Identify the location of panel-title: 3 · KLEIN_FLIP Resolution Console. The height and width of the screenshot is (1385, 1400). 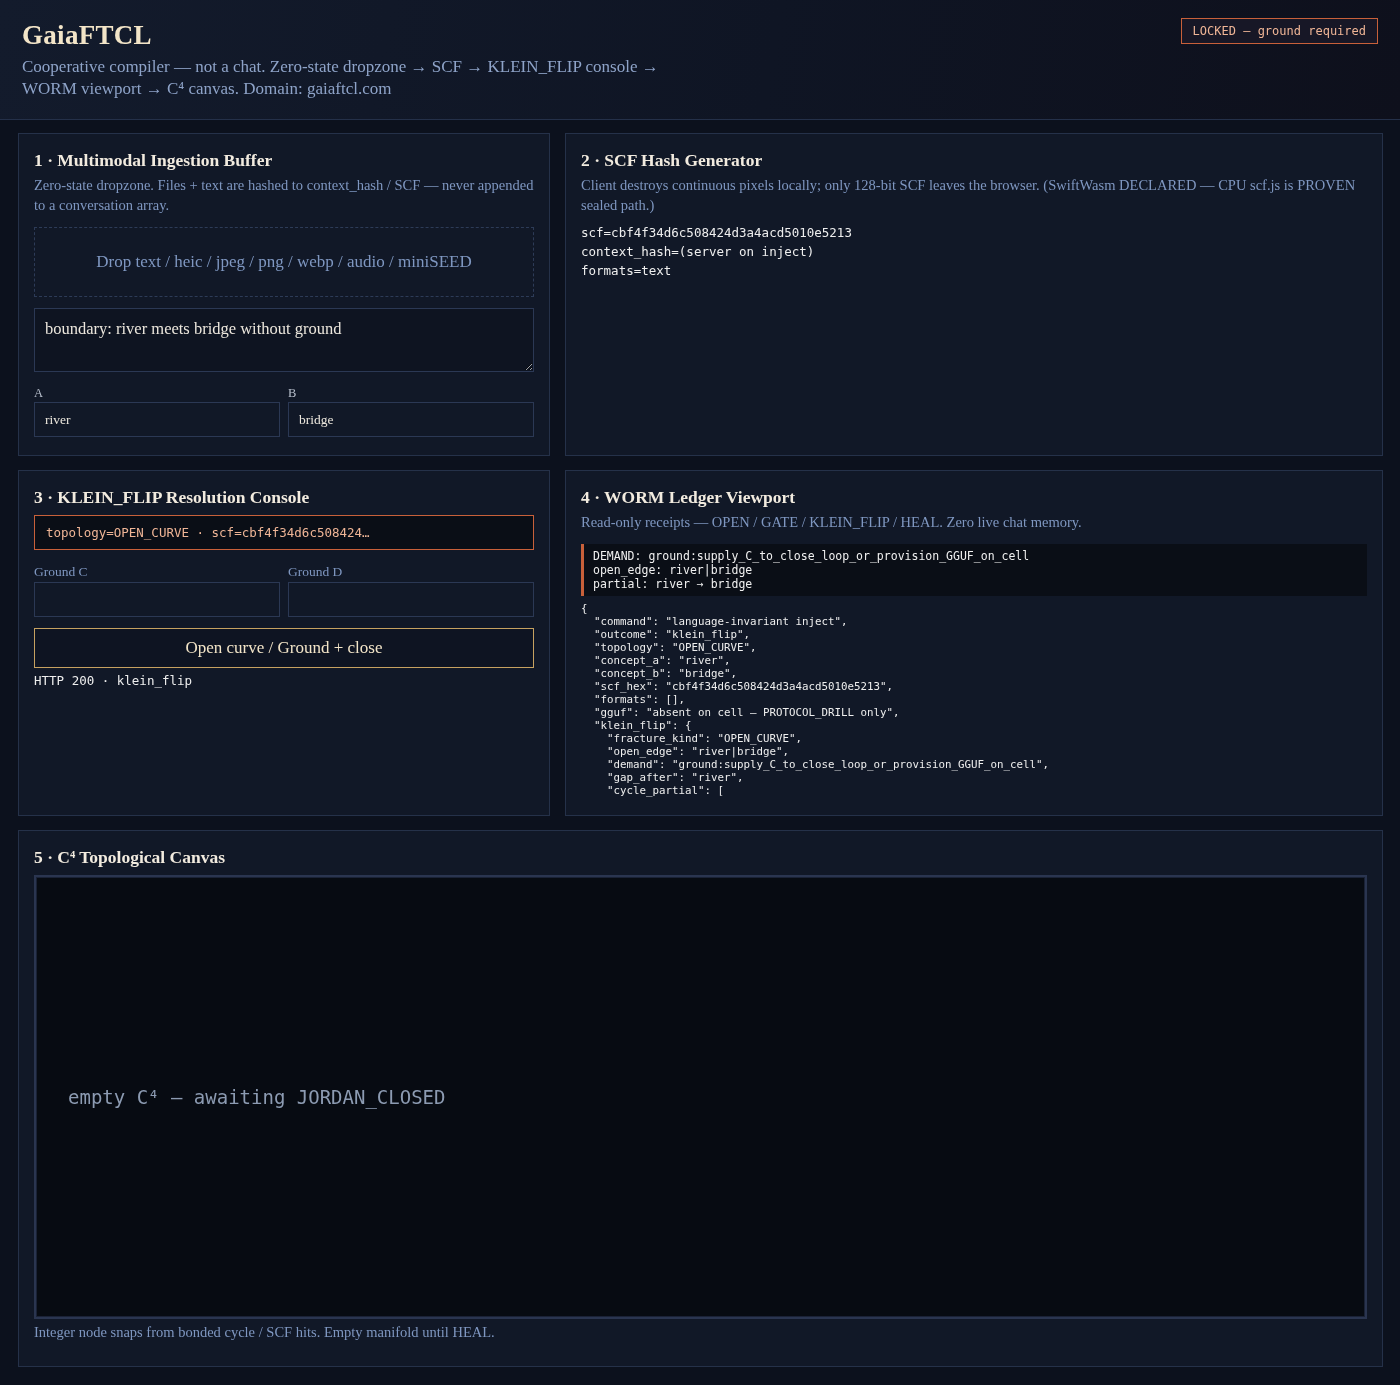
(172, 497).